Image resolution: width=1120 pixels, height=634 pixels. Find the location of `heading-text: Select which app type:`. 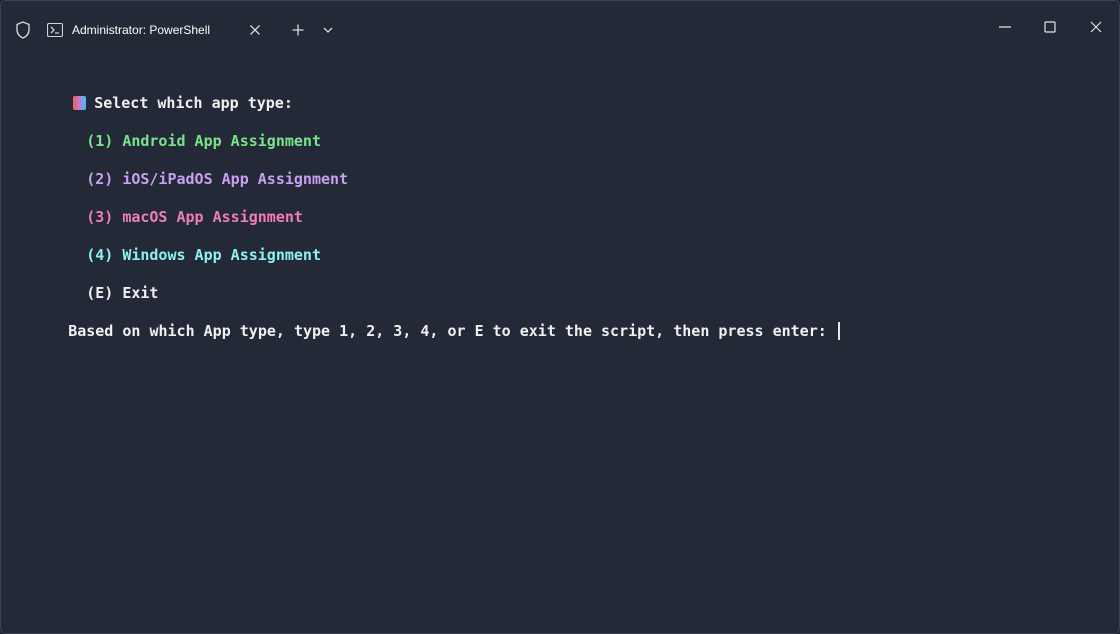

heading-text: Select which app type: is located at coordinates (193, 103).